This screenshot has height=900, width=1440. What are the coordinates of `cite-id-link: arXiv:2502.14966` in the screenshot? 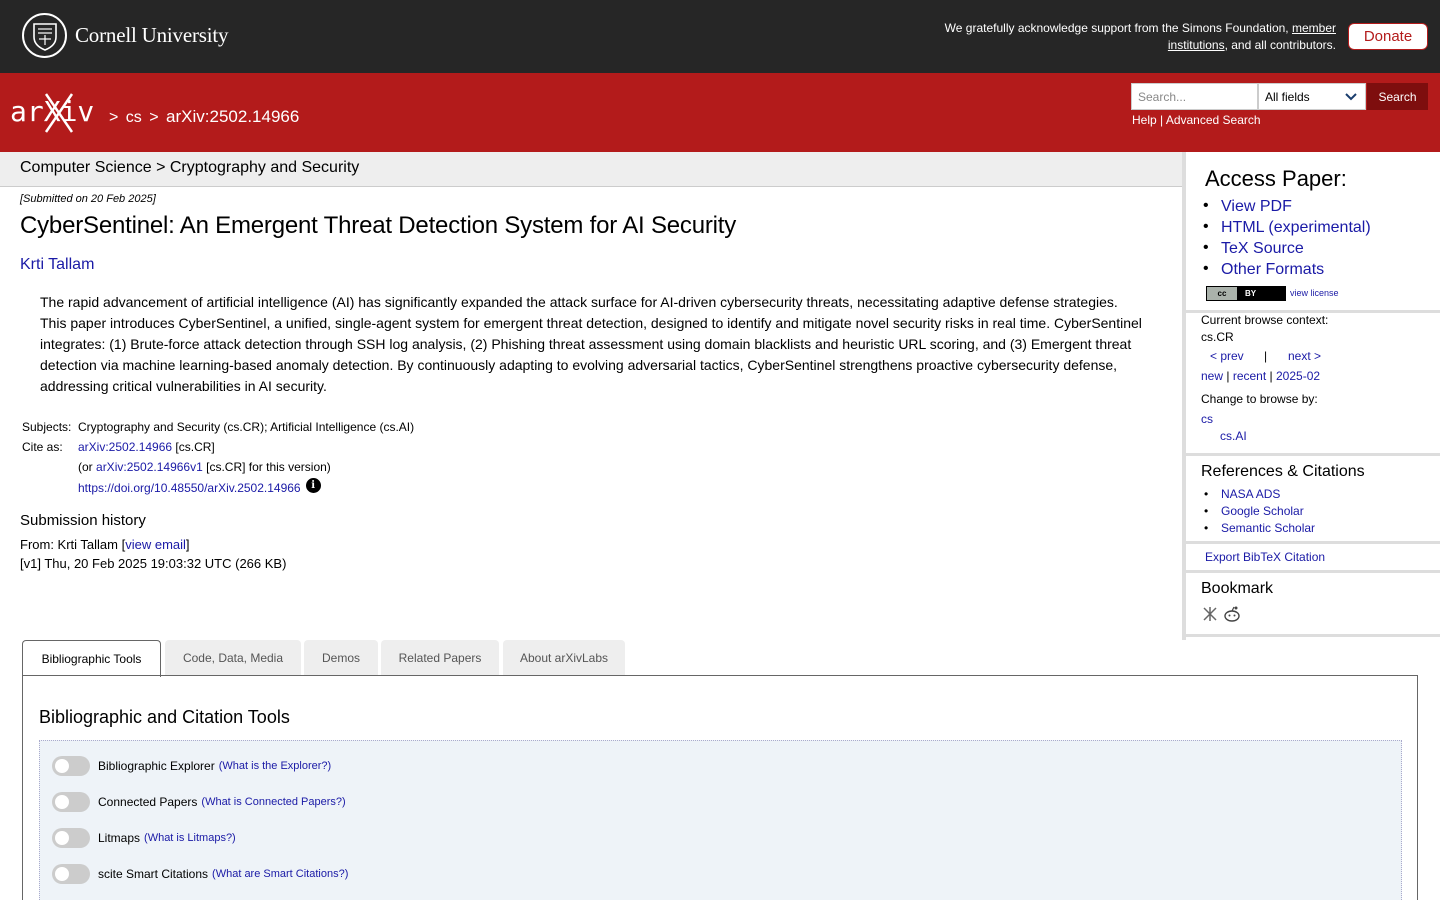 It's located at (125, 447).